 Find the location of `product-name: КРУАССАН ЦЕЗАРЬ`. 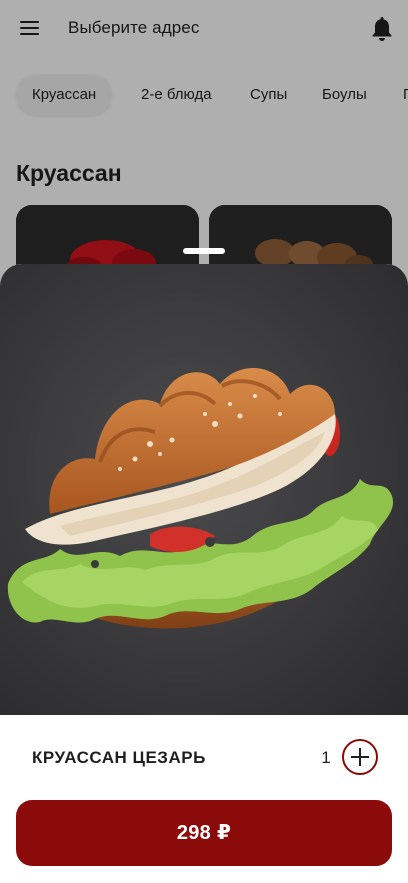

product-name: КРУАССАН ЦЕЗАРЬ is located at coordinates (119, 757).